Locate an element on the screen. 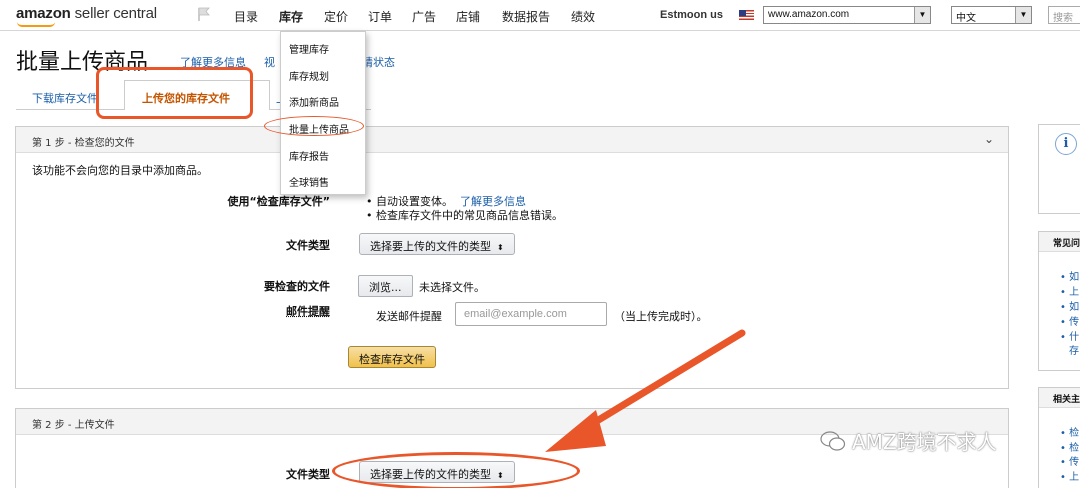 The image size is (1080, 488). step1-title: 第 1 步 - 检查您的文件 is located at coordinates (83, 143).